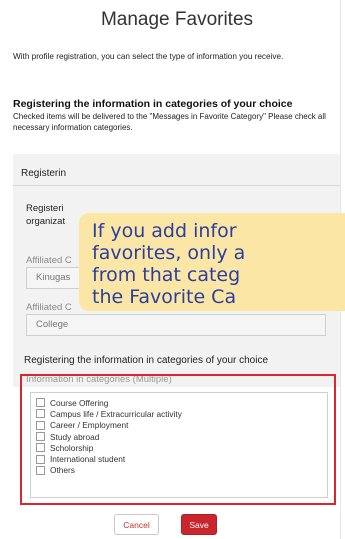 Image resolution: width=345 pixels, height=539 pixels. I want to click on category-option-label: Course Offering, so click(79, 402).